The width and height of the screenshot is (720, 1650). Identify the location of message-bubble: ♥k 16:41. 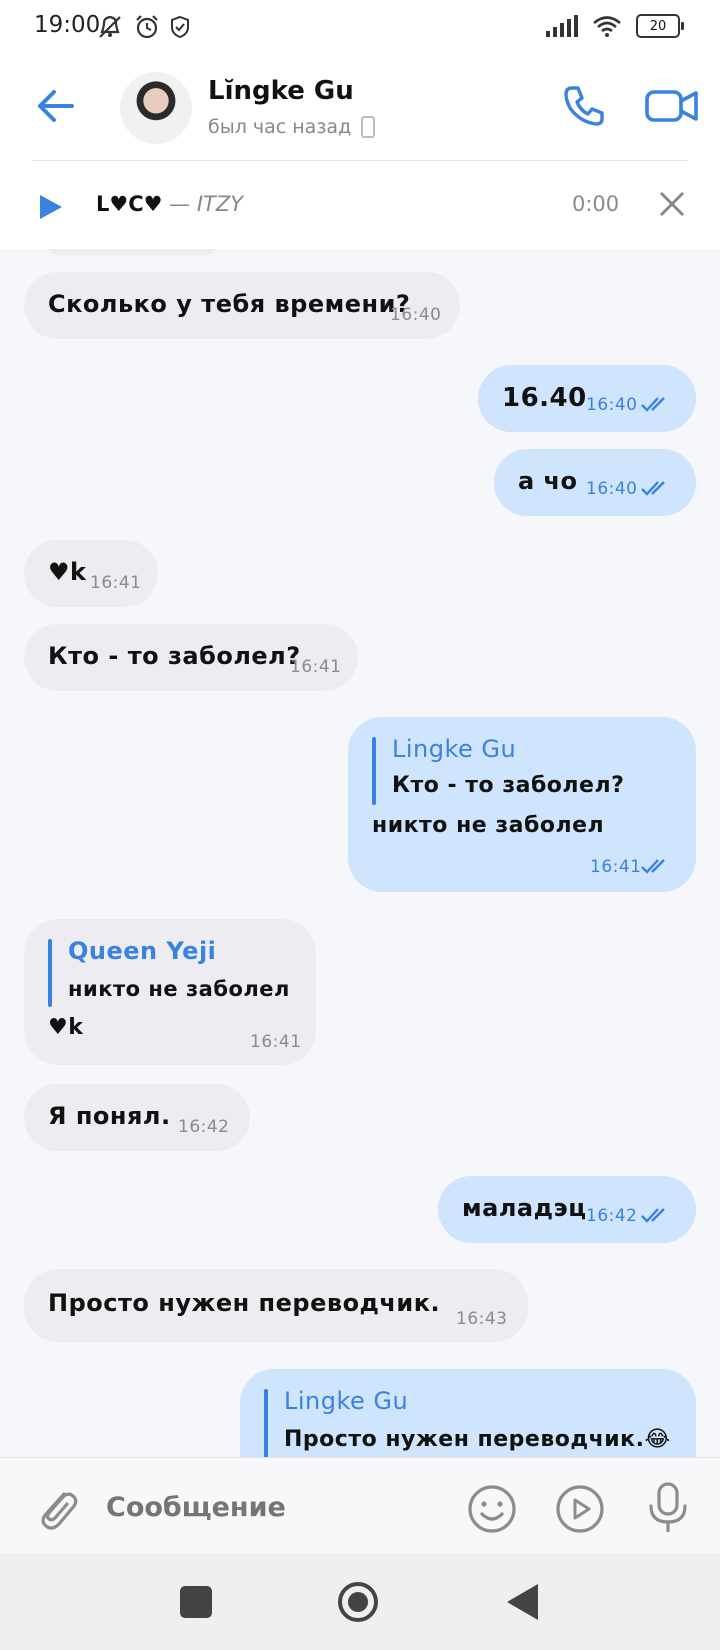
(91, 573).